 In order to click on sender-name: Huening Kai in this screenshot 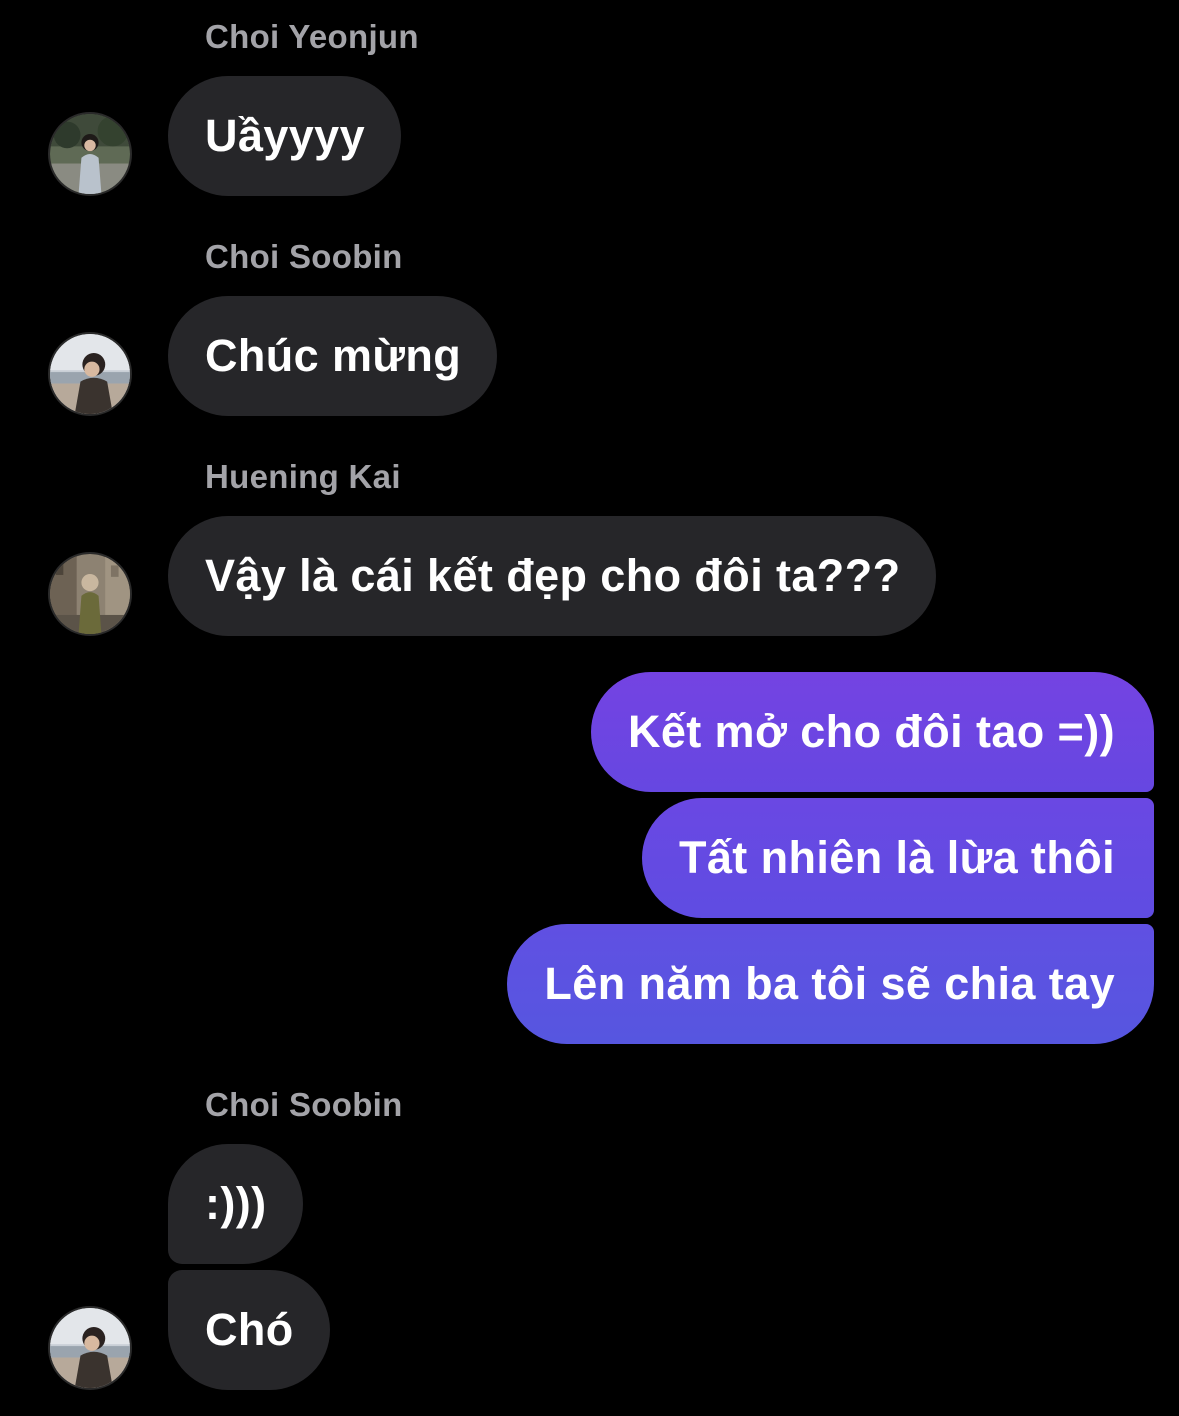, I will do `click(303, 476)`.